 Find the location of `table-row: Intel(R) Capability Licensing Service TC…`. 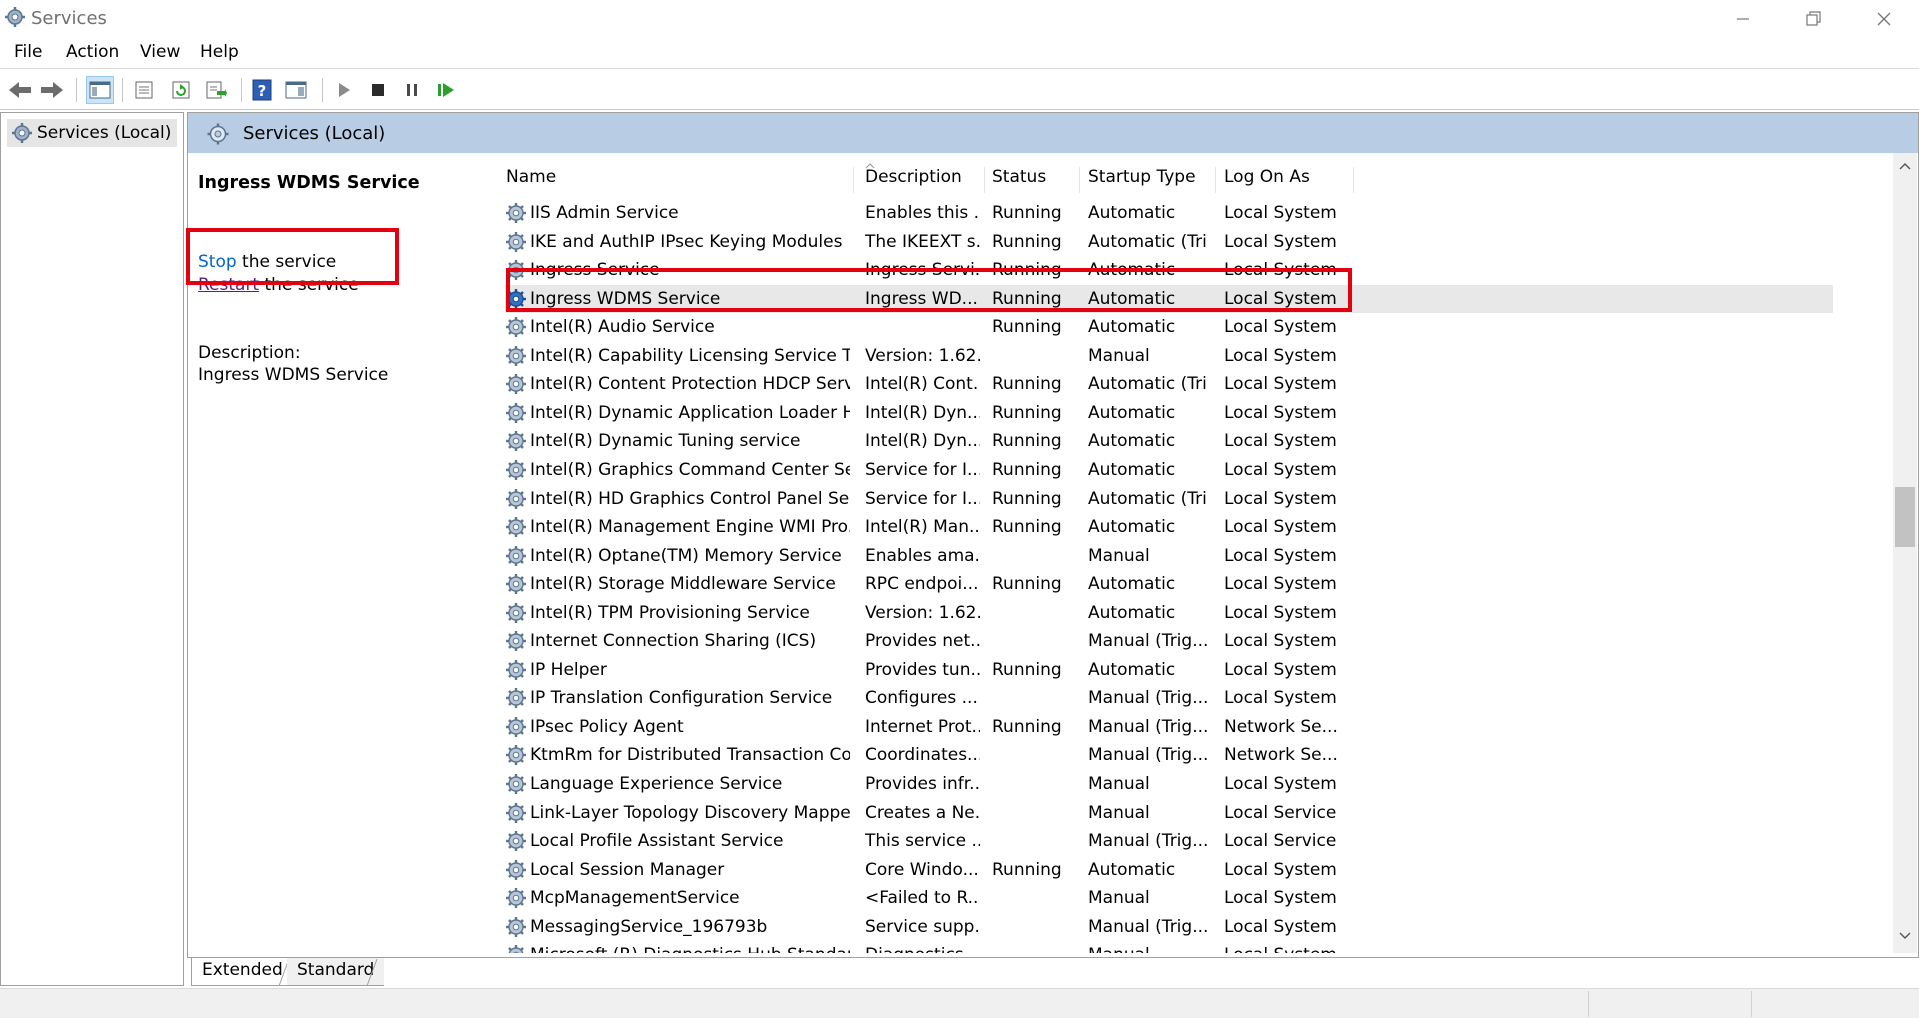

table-row: Intel(R) Capability Licensing Service TC… is located at coordinates (1167, 356).